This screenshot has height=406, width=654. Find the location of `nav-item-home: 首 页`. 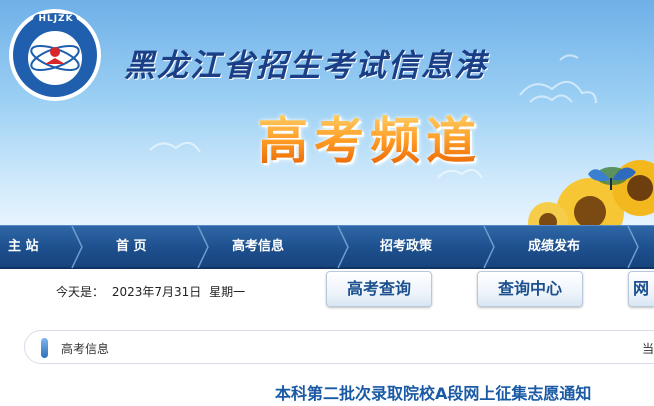

nav-item-home: 首 页 is located at coordinates (131, 247).